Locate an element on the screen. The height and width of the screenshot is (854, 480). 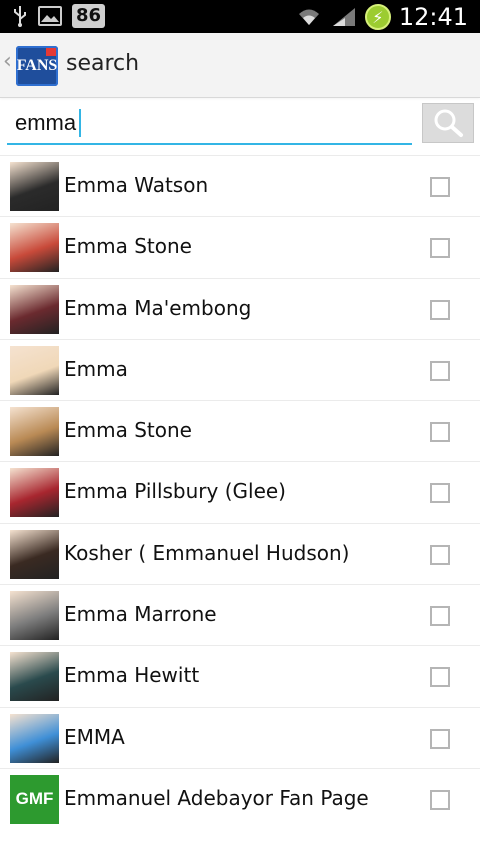
list-item: Emma Ma'embong is located at coordinates (240, 308).